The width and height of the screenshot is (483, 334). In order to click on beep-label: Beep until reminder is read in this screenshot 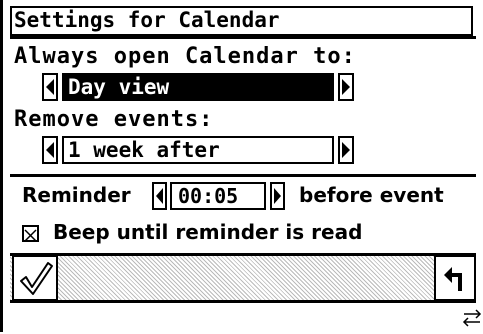, I will do `click(208, 232)`.